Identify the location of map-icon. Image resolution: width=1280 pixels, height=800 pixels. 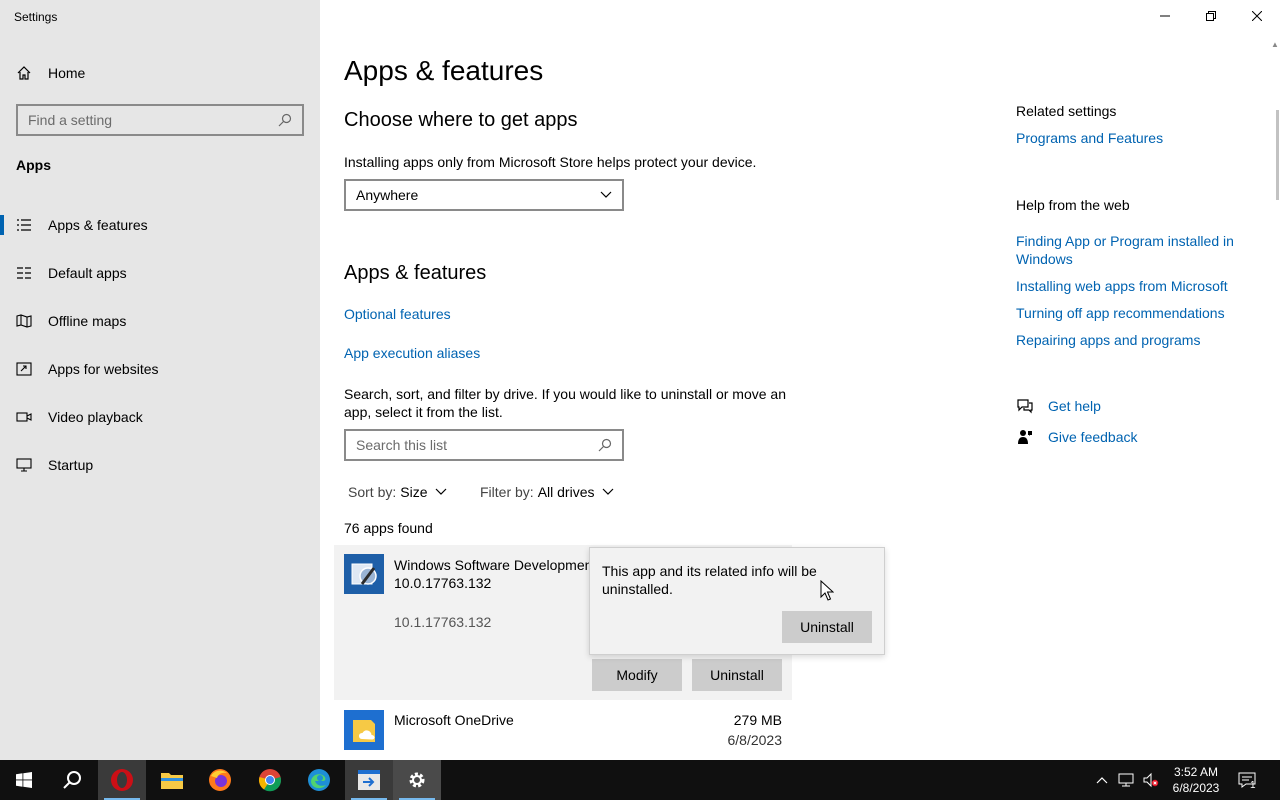
(24, 321).